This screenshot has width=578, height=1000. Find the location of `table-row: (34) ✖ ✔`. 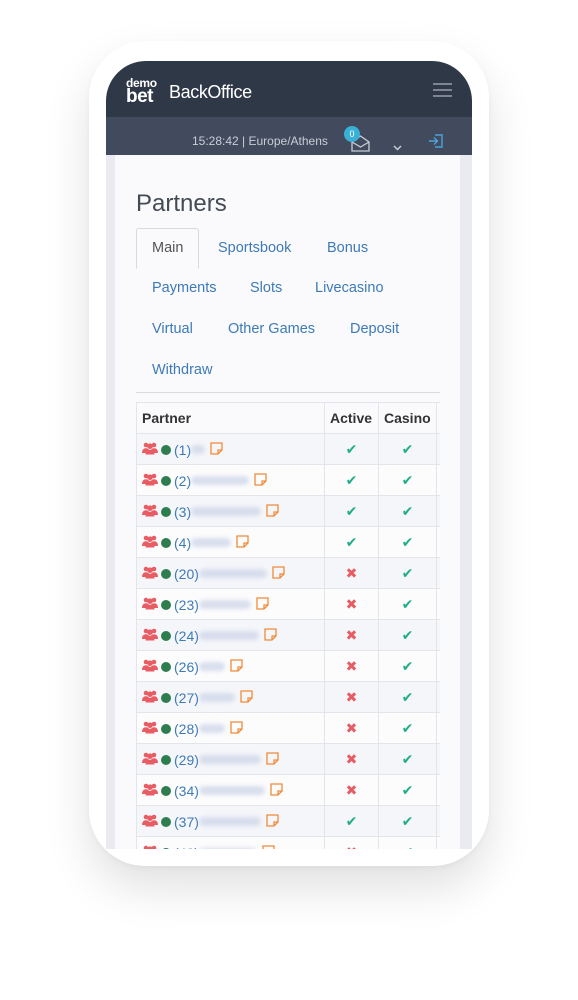

table-row: (34) ✖ ✔ is located at coordinates (288, 790).